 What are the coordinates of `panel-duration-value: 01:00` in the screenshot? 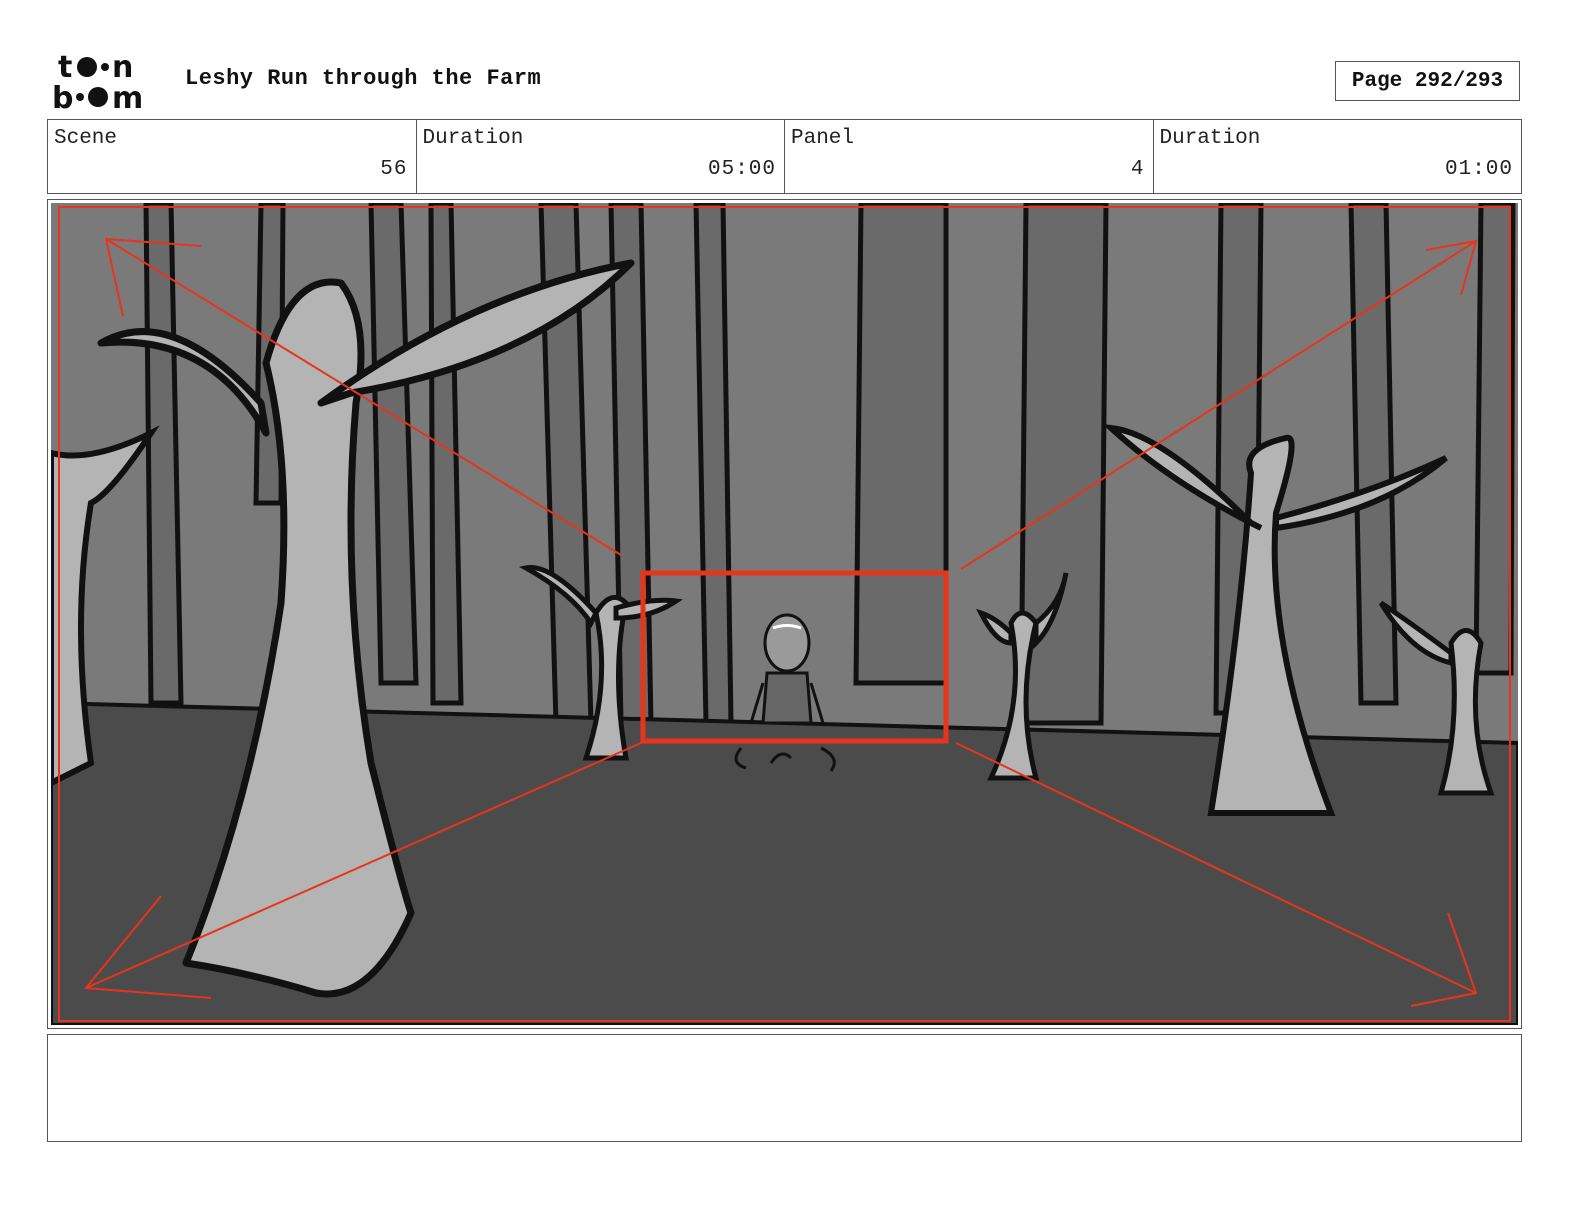 It's located at (1478, 169).